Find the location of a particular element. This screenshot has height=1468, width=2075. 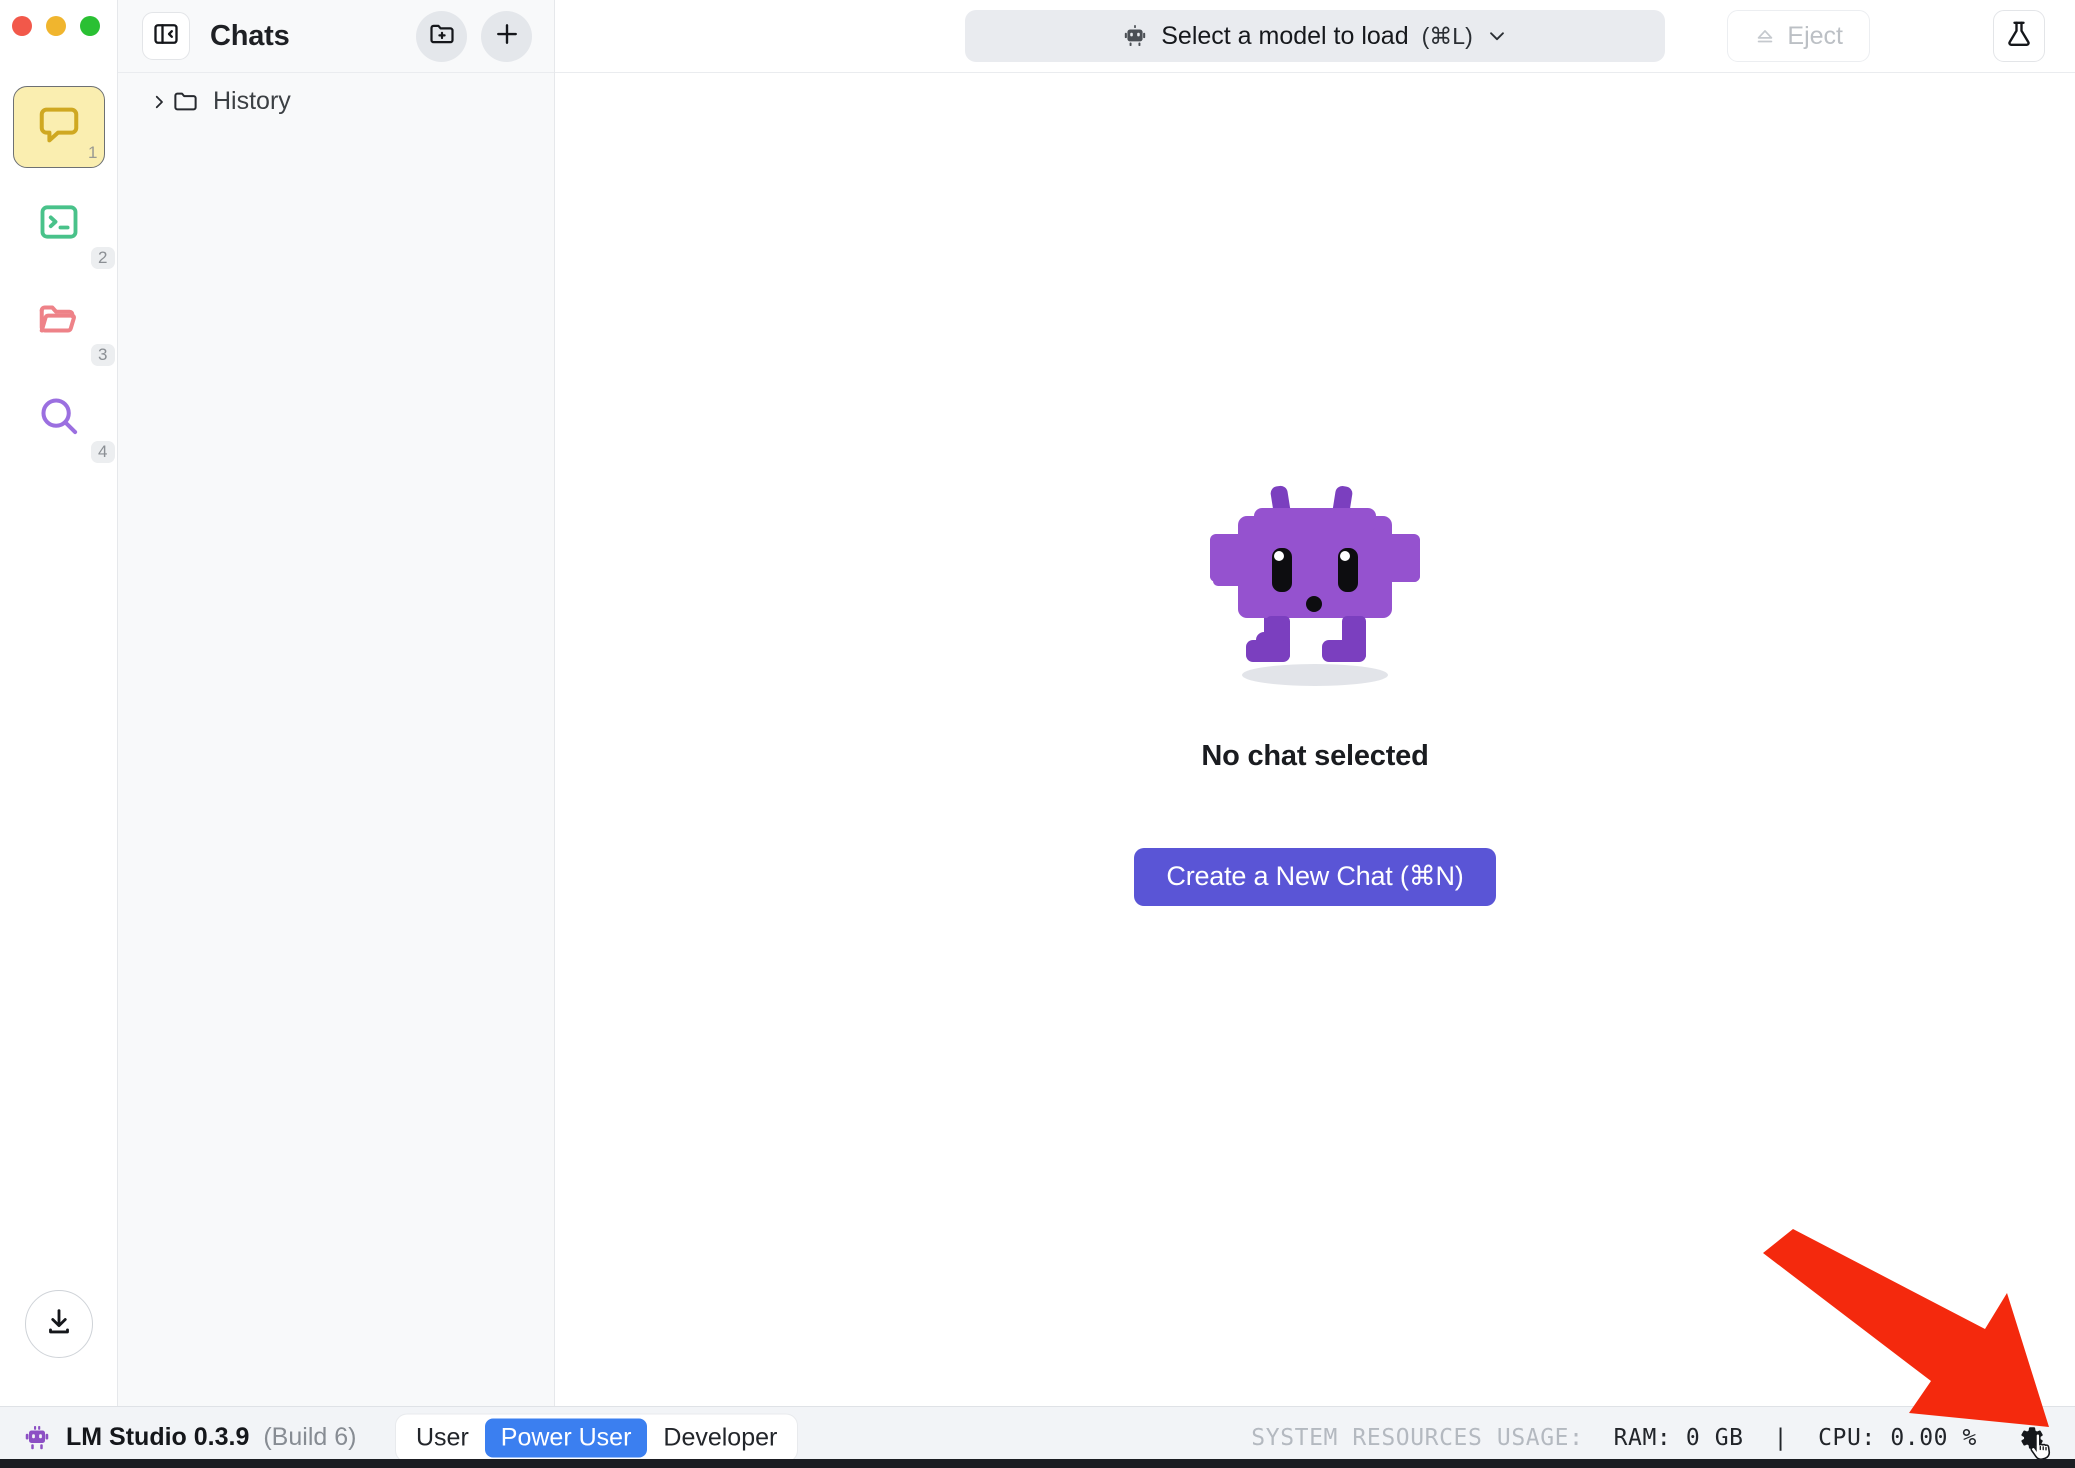

terminal-icon is located at coordinates (59, 224).